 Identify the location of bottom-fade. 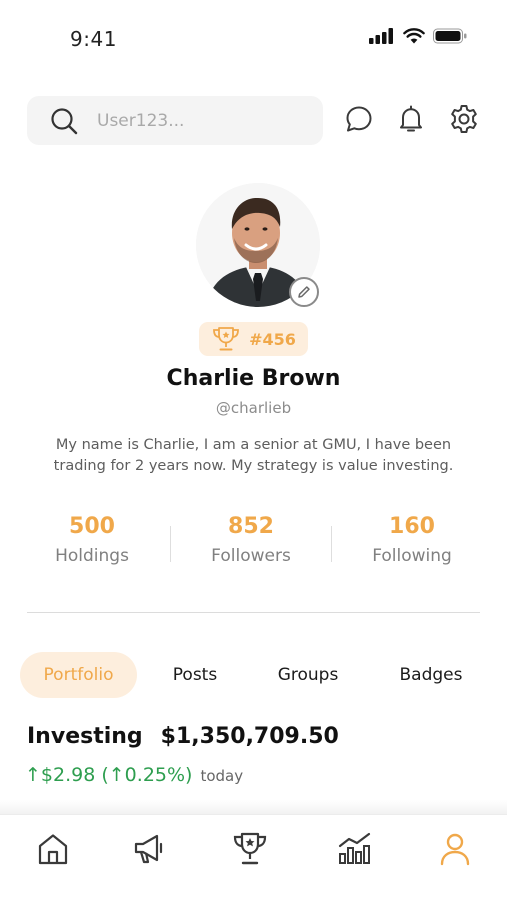
(253, 807).